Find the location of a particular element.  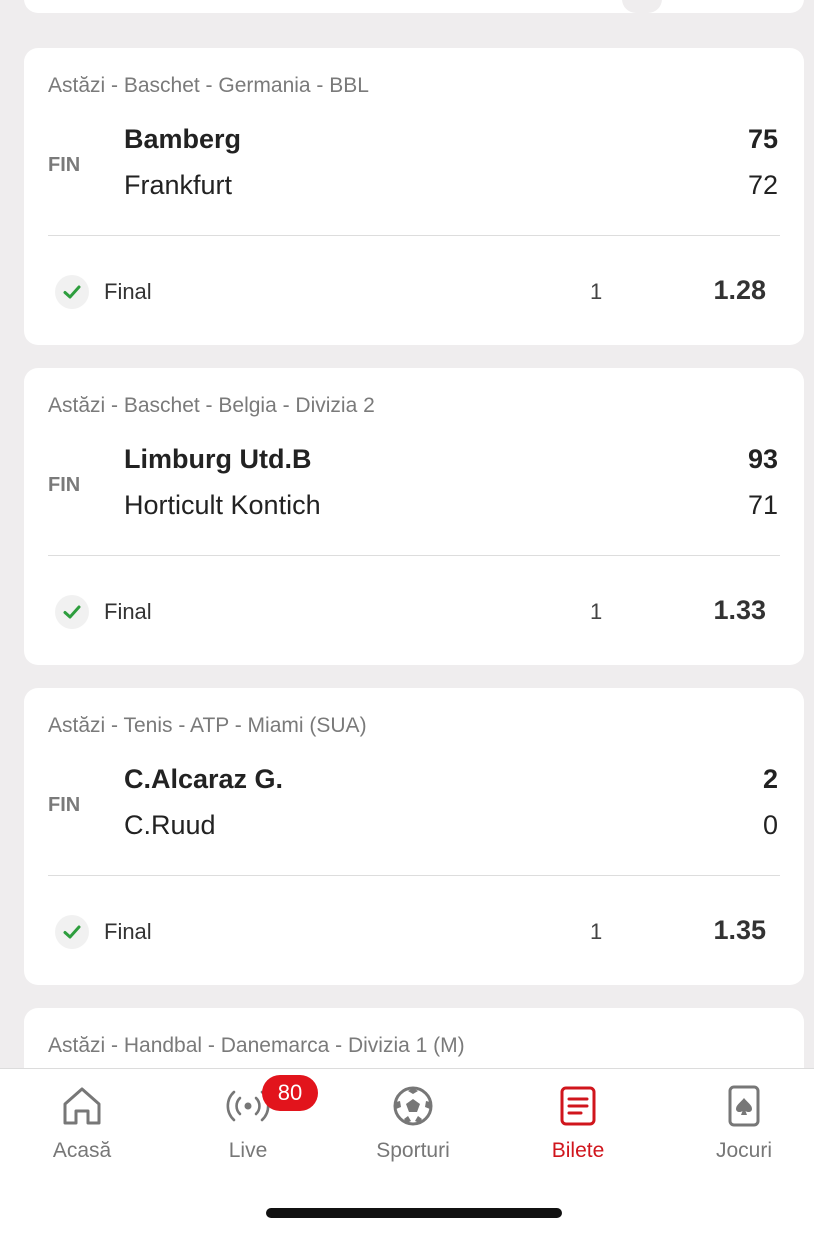

soccer-ball-icon is located at coordinates (413, 1106).